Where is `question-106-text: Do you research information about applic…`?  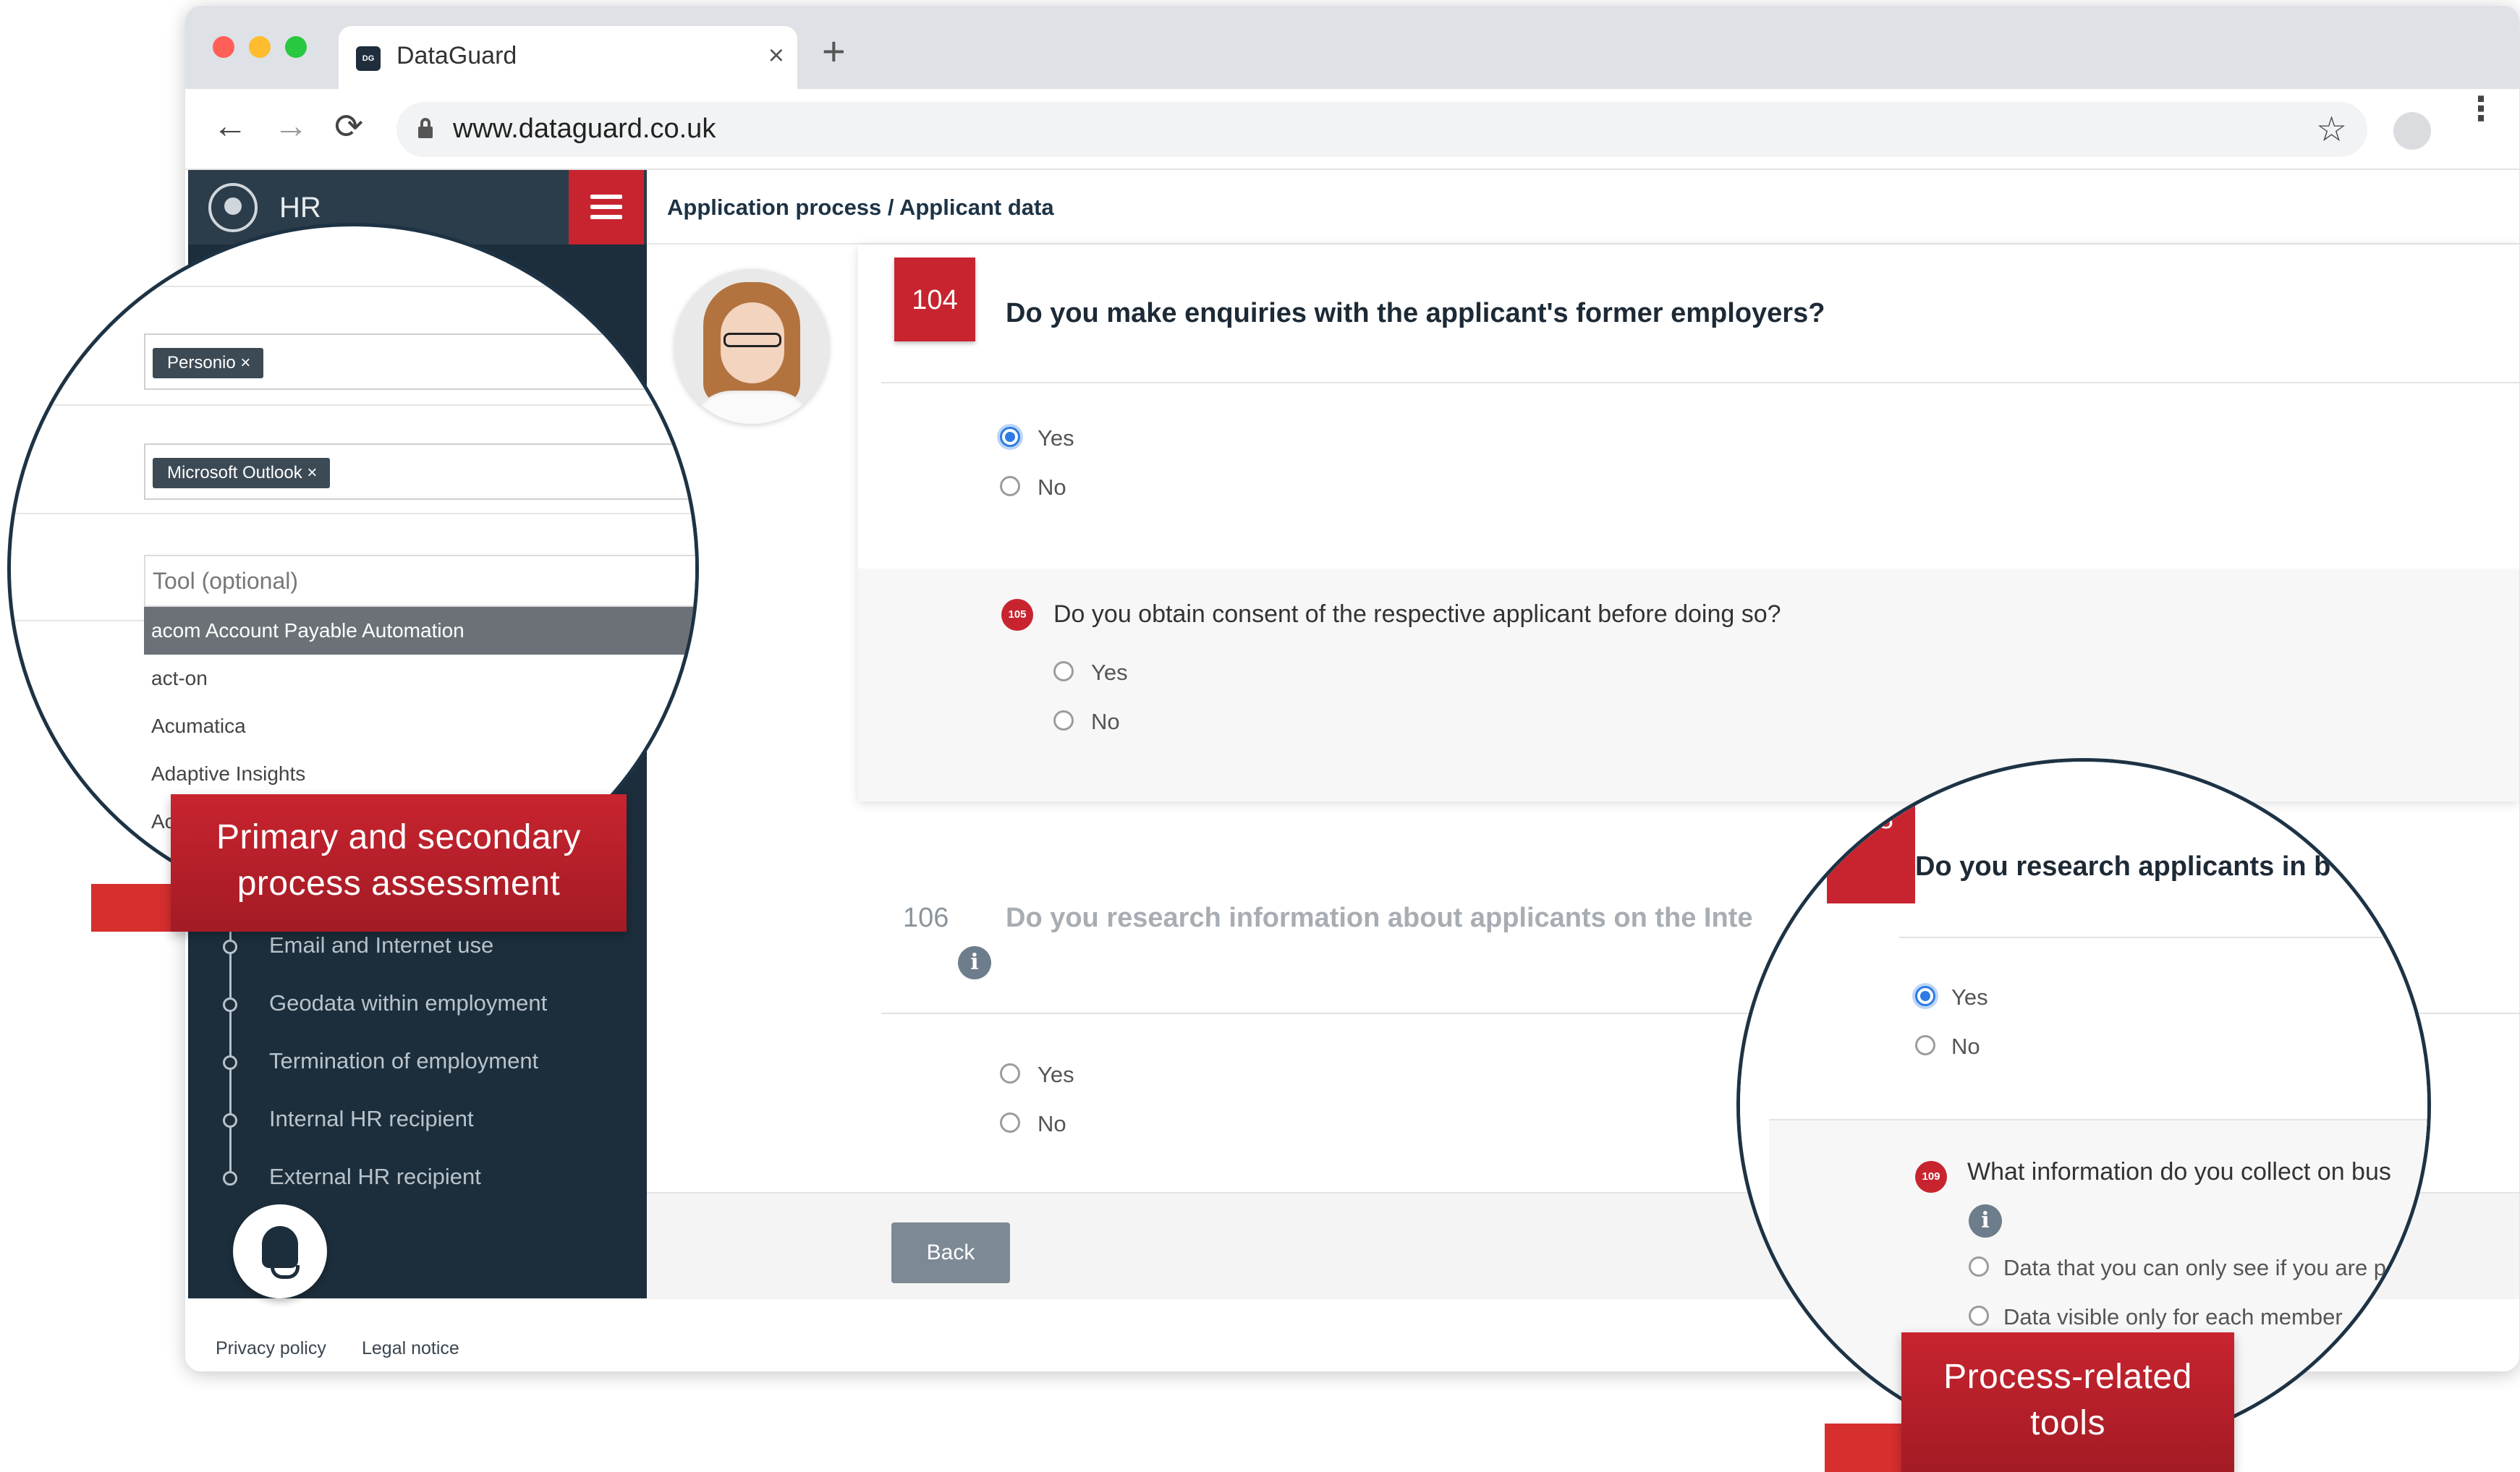 question-106-text: Do you research information about applic… is located at coordinates (1379, 918).